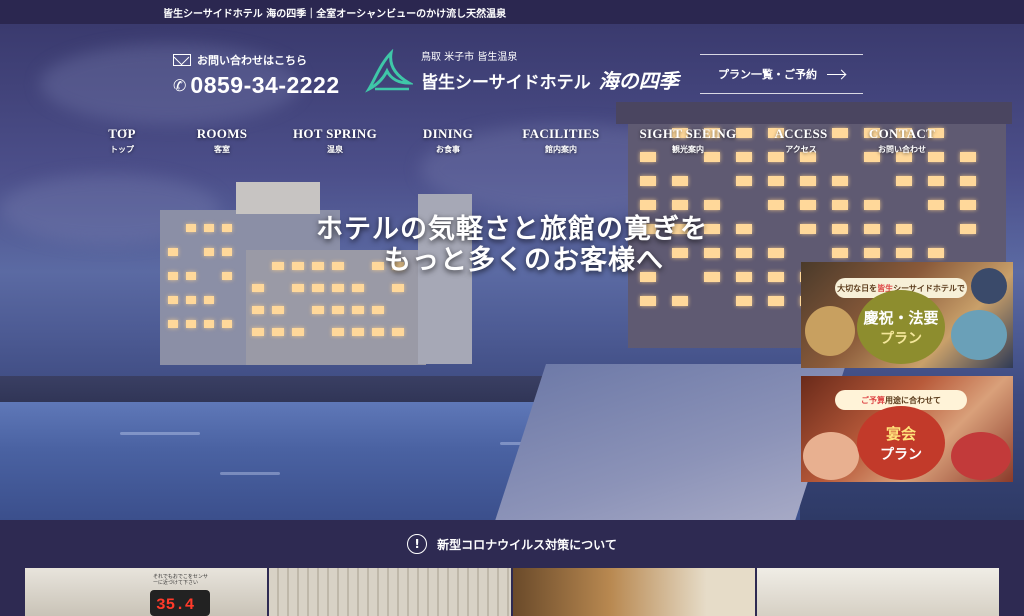 The height and width of the screenshot is (616, 1024). I want to click on nav-item-facilities: FACILITIES 館内案内, so click(561, 140).